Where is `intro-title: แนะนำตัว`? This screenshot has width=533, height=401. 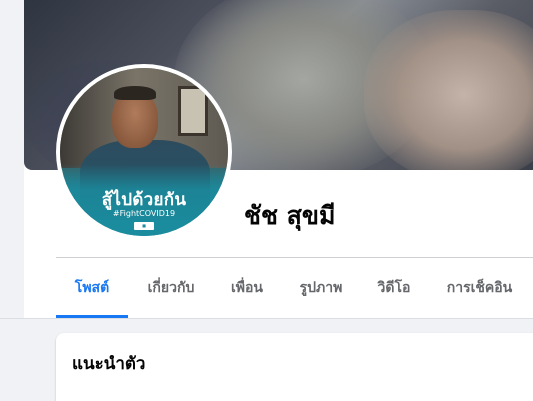 intro-title: แนะนำตัว is located at coordinates (109, 364).